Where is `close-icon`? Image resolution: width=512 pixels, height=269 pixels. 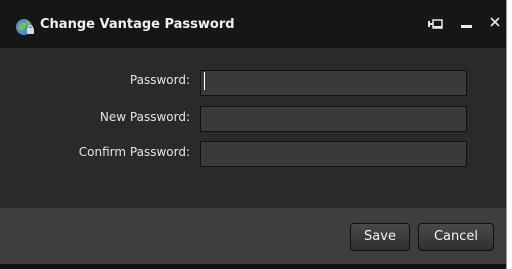 close-icon is located at coordinates (496, 23).